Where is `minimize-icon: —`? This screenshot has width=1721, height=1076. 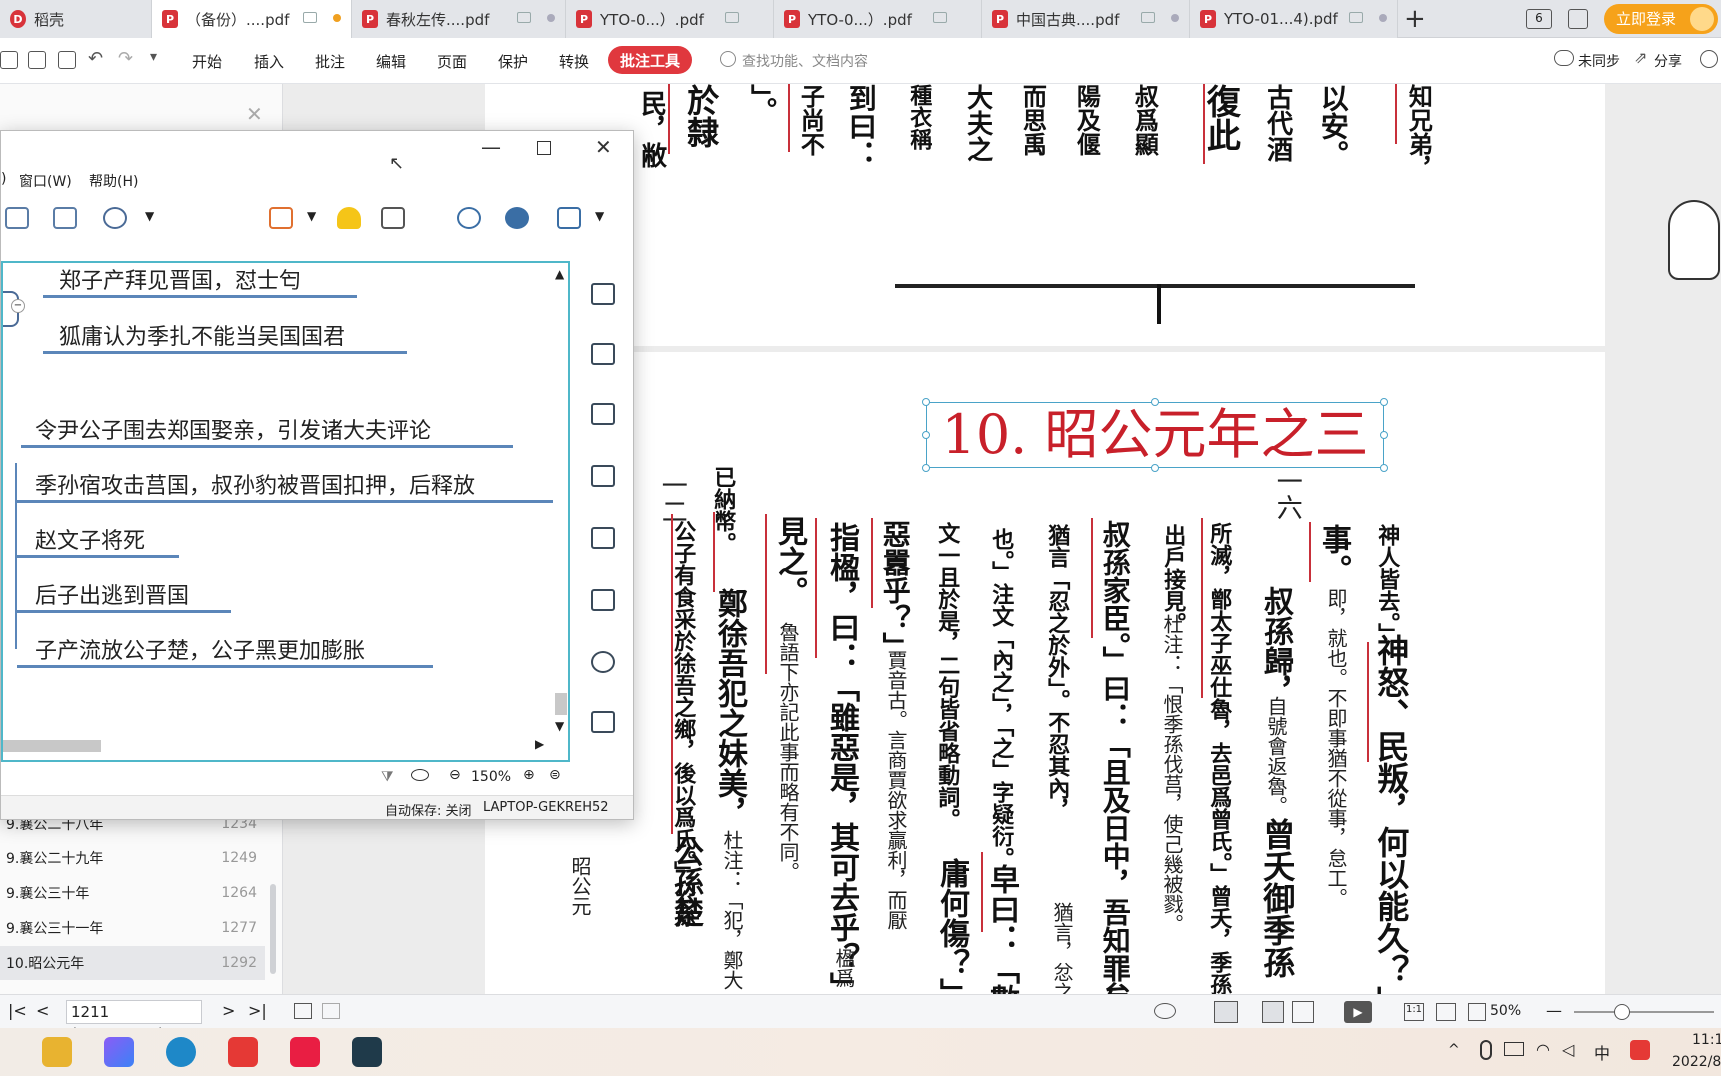
minimize-icon: — is located at coordinates (491, 147).